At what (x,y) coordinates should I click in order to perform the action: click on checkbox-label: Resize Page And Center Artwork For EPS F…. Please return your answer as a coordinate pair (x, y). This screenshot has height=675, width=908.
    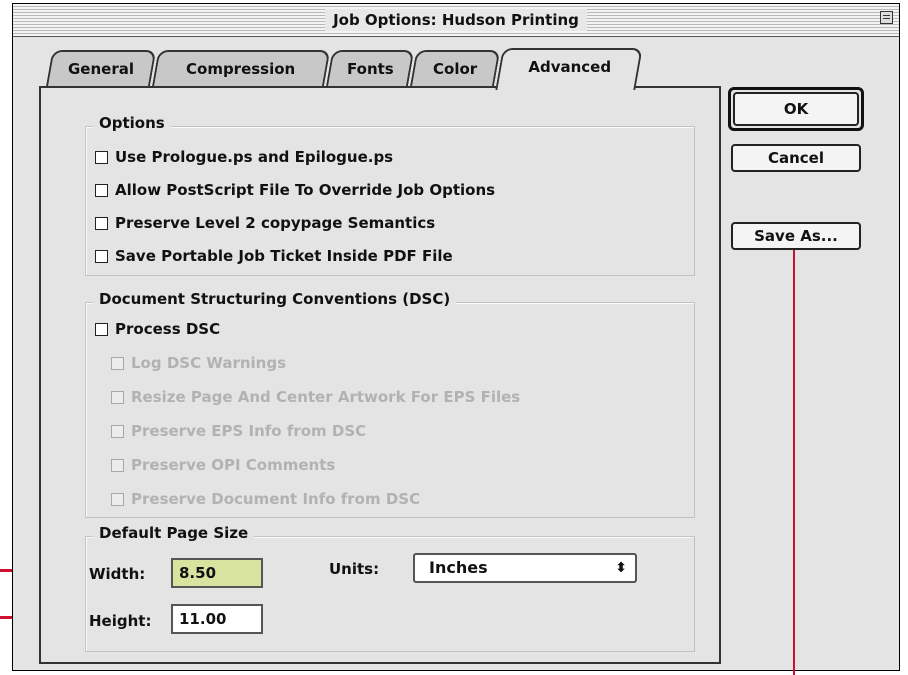
    Looking at the image, I should click on (326, 397).